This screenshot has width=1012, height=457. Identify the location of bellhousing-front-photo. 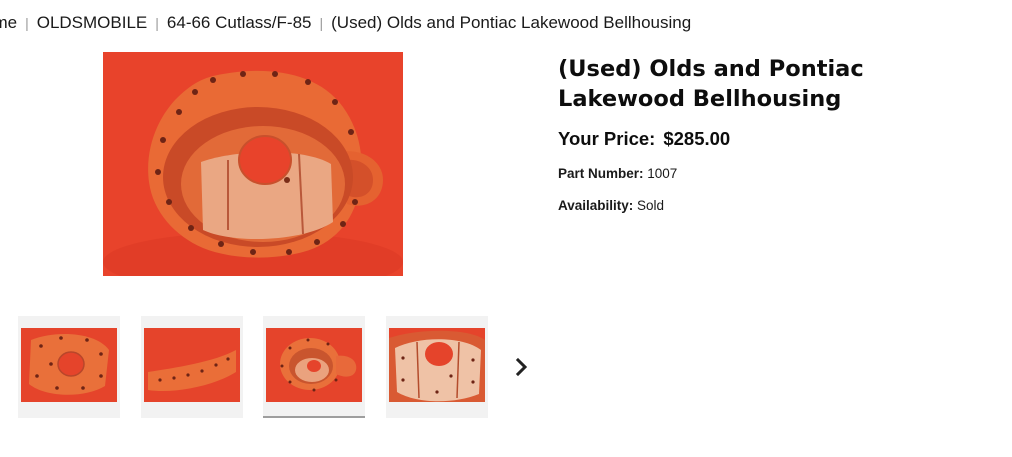
(69, 365).